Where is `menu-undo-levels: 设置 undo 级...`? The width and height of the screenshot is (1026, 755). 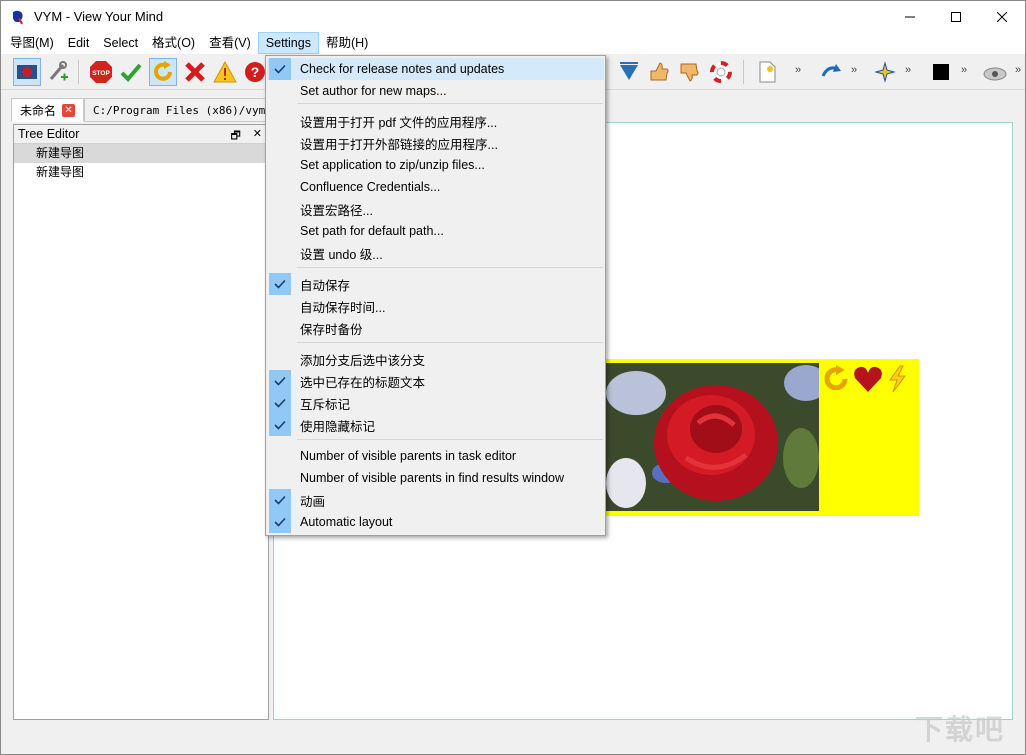
menu-undo-levels: 设置 undo 级... is located at coordinates (435, 253).